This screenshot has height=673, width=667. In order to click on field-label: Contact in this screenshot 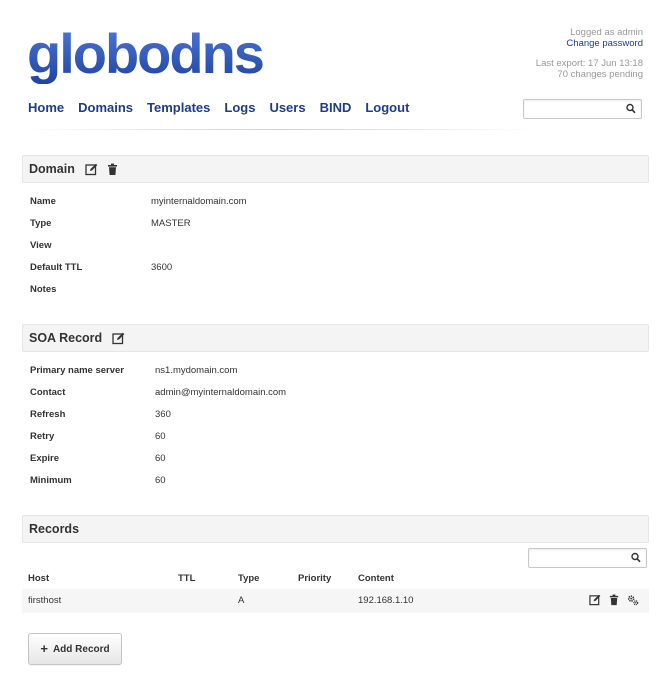, I will do `click(48, 392)`.